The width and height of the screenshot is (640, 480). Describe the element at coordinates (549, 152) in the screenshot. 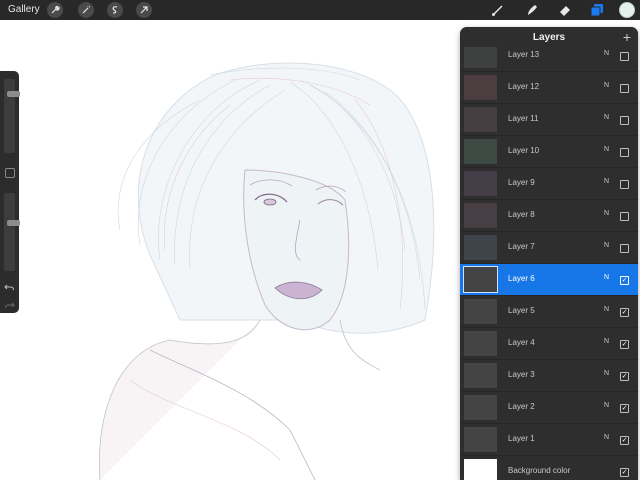

I see `layer-row: Layer 10 N` at that location.